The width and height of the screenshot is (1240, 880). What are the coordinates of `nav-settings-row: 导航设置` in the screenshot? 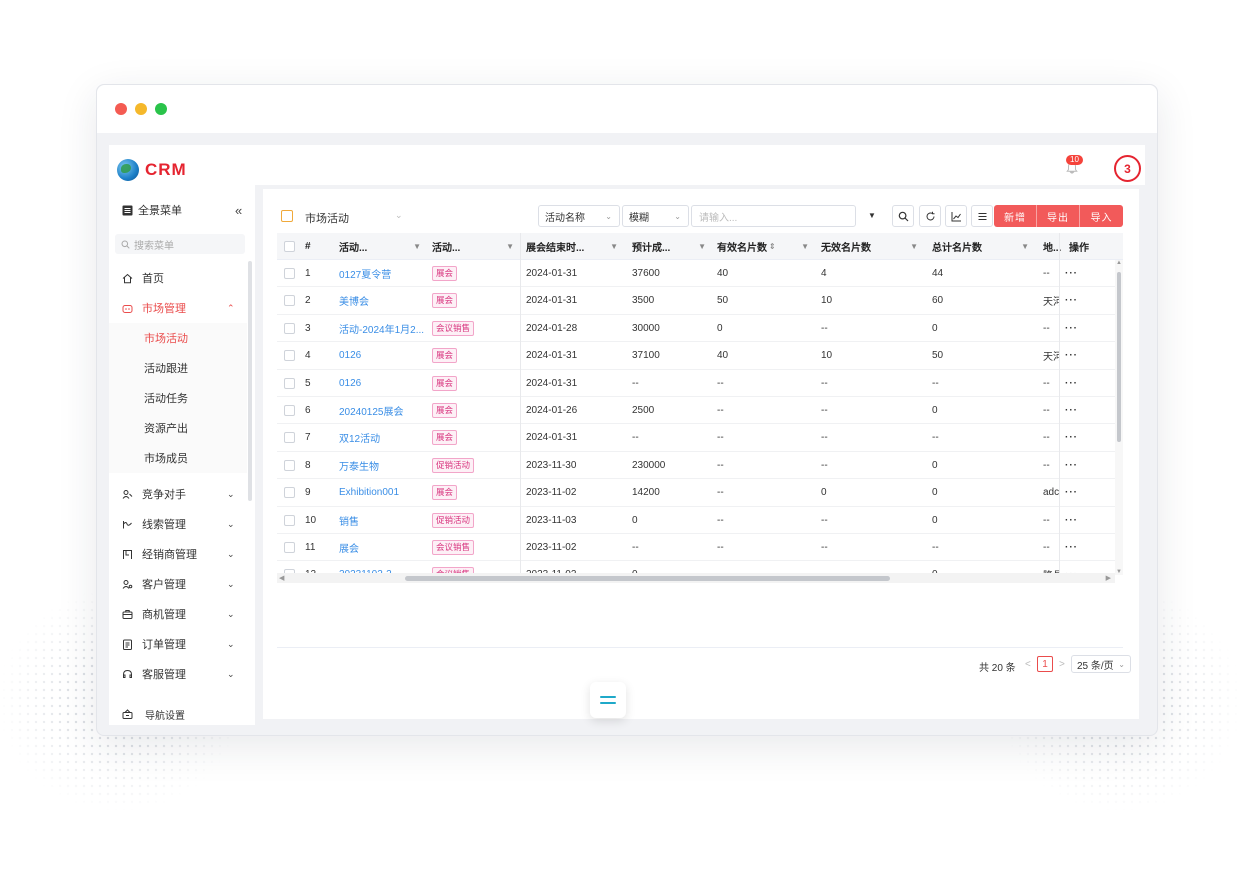 It's located at (182, 712).